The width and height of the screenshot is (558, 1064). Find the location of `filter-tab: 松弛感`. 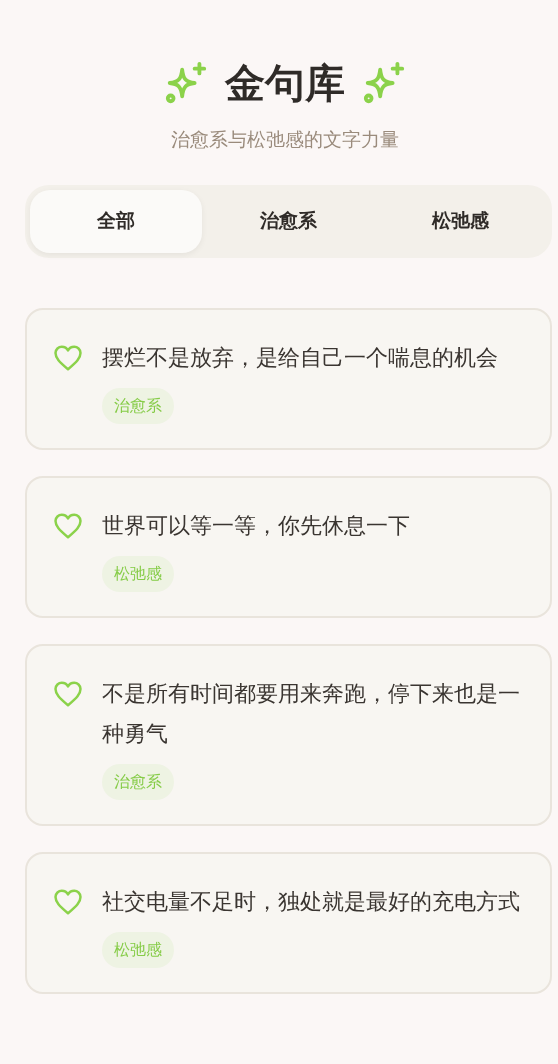

filter-tab: 松弛感 is located at coordinates (460, 221).